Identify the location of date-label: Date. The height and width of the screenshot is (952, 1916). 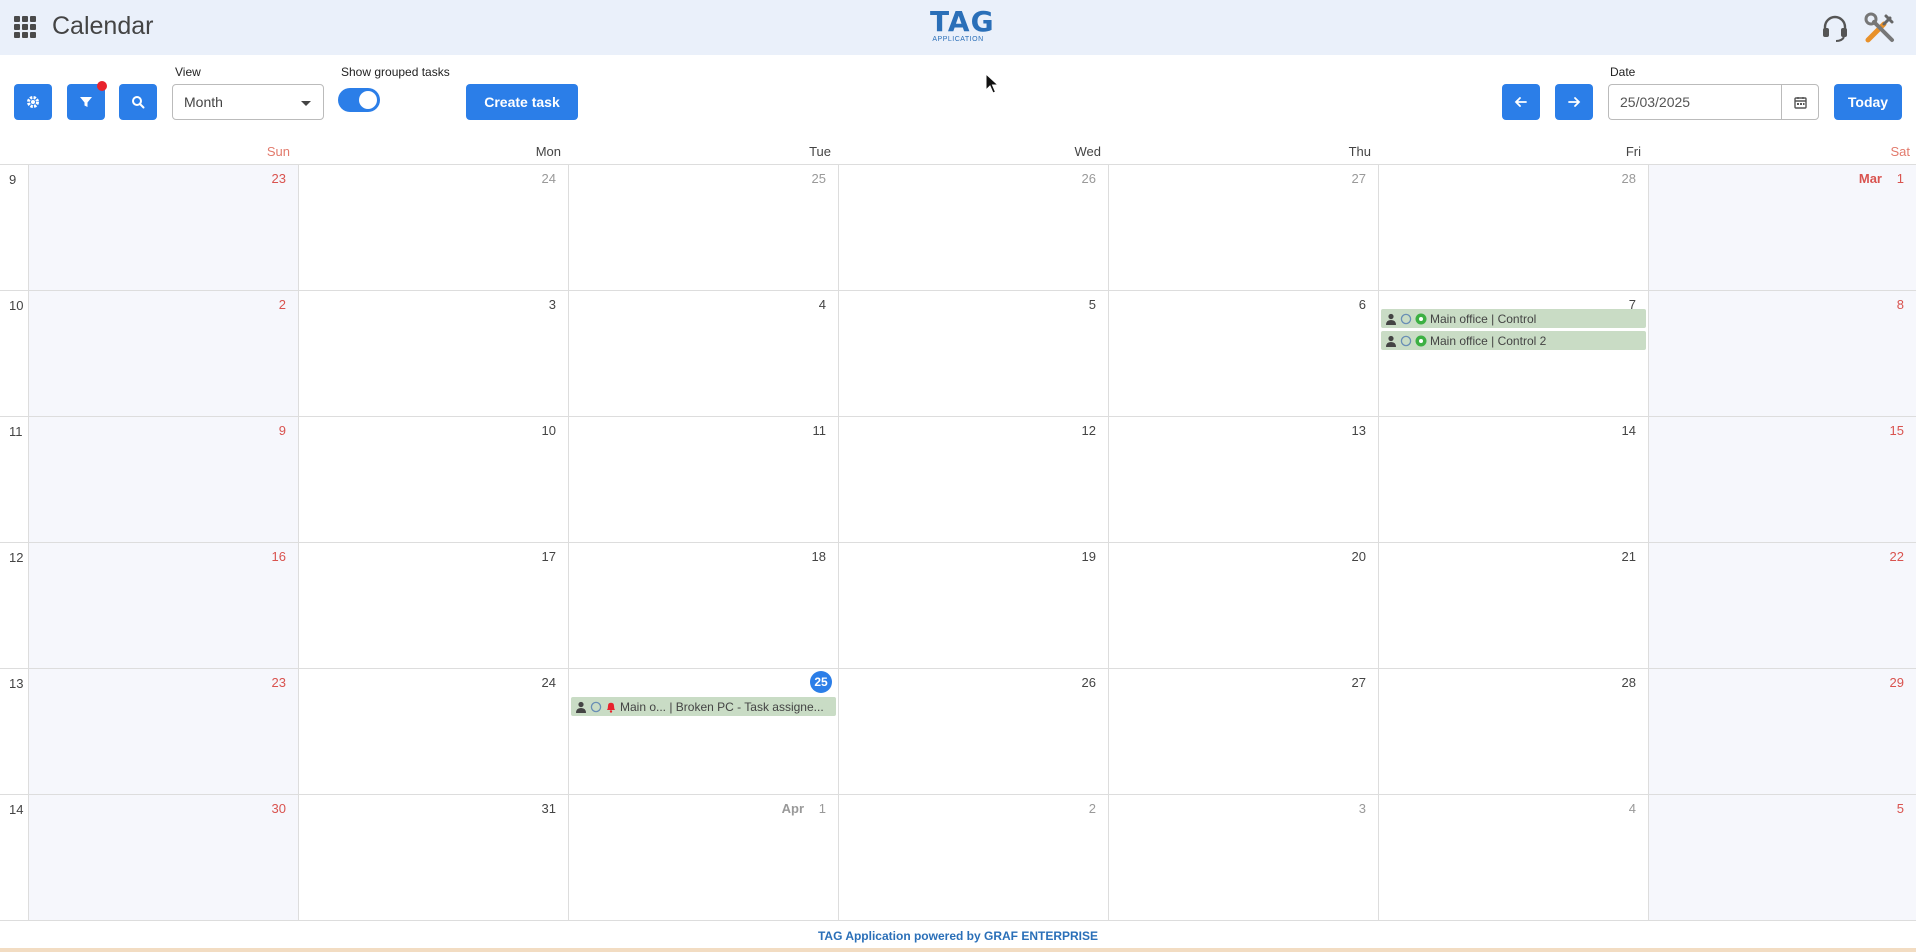
(1623, 72).